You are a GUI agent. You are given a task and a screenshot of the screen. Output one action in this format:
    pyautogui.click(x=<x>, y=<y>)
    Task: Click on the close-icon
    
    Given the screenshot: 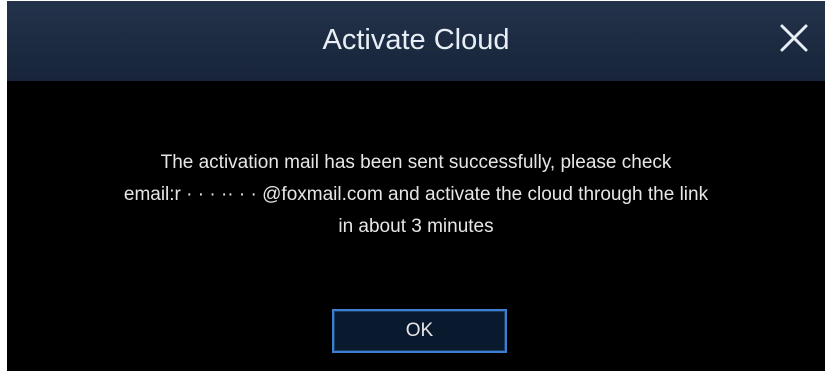 What is the action you would take?
    pyautogui.click(x=794, y=38)
    